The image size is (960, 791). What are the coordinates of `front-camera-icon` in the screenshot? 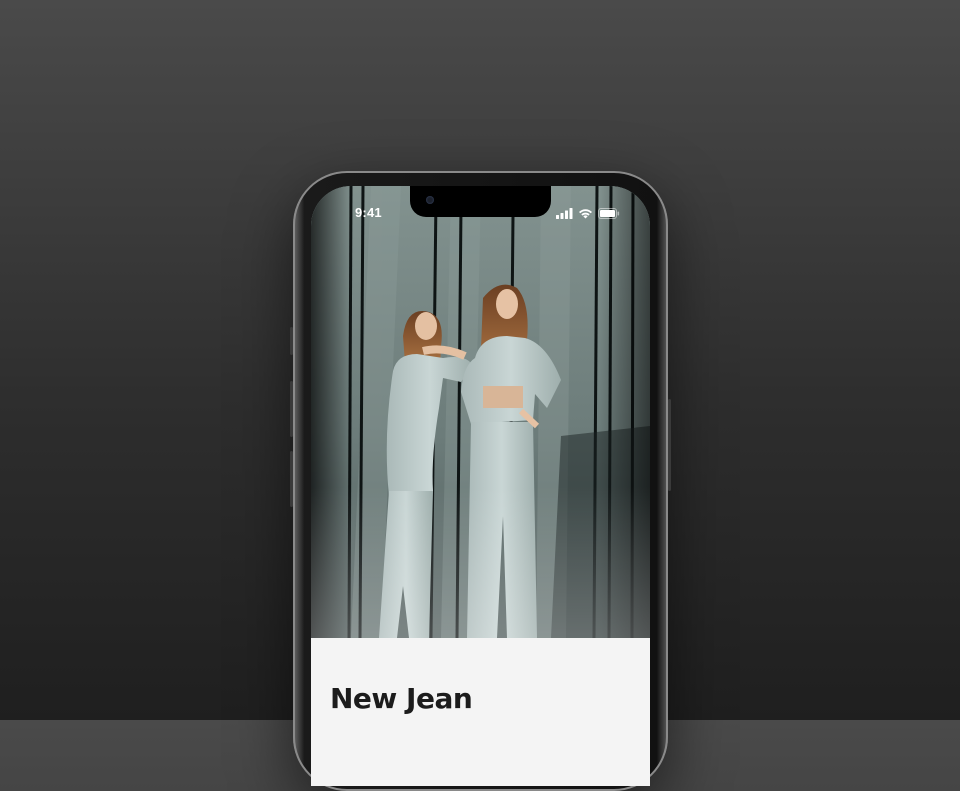 It's located at (430, 200).